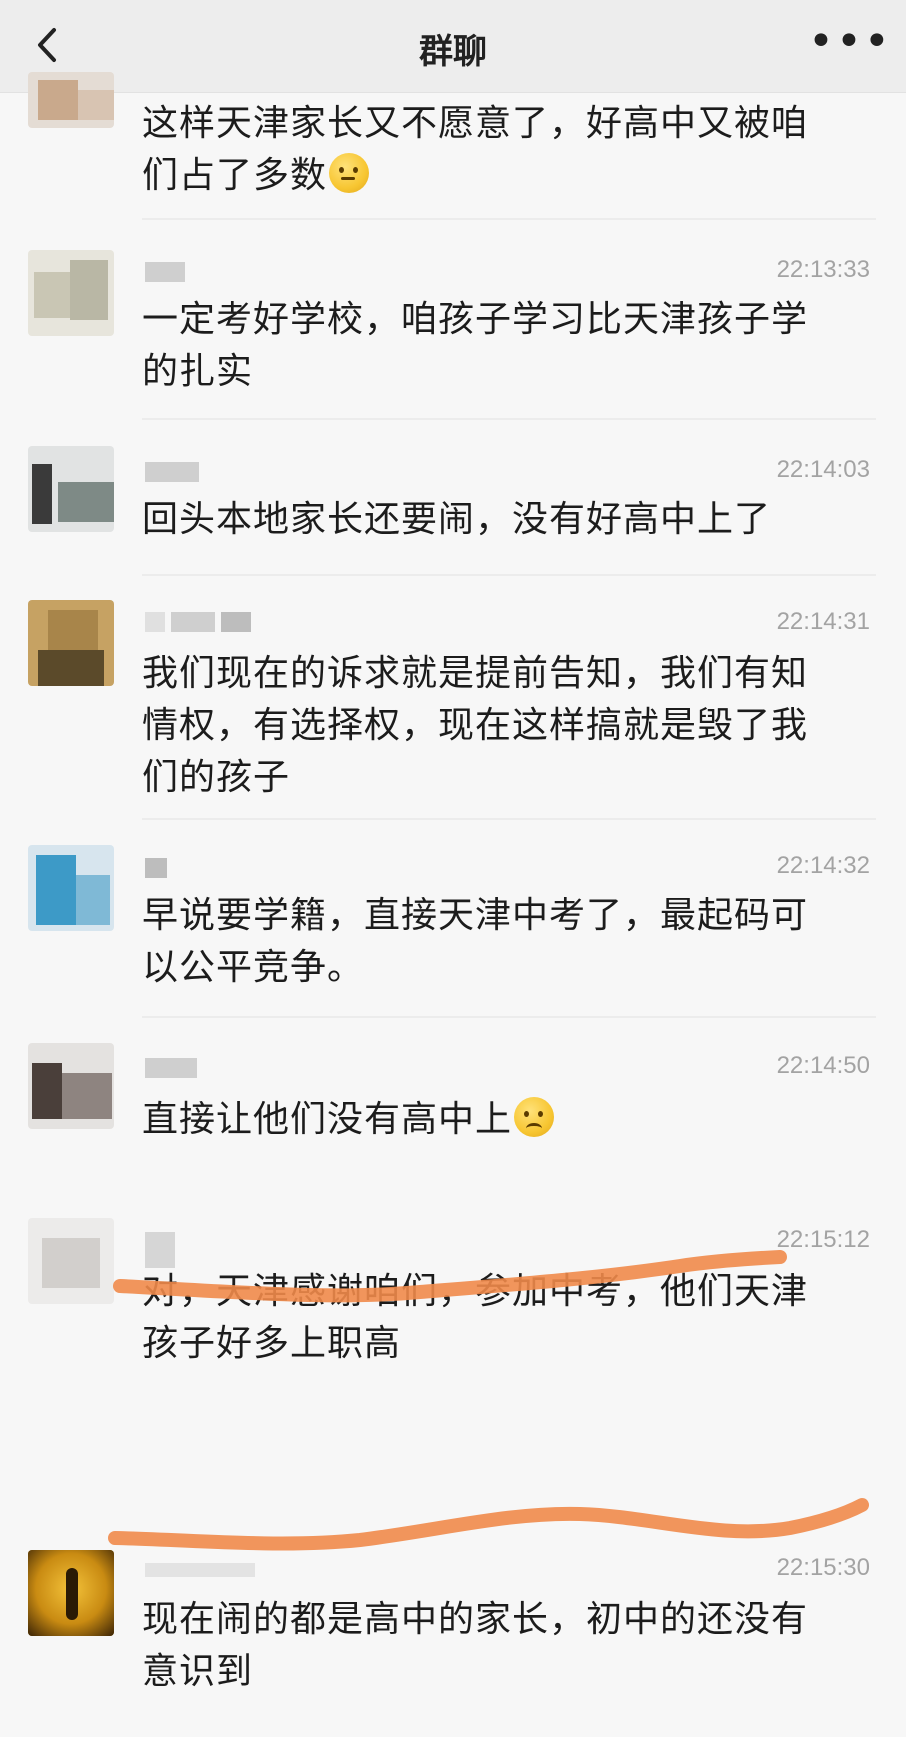  What do you see at coordinates (475, 725) in the screenshot?
I see `message-line: 情权，有选择权，现在这样搞就是毁了我` at bounding box center [475, 725].